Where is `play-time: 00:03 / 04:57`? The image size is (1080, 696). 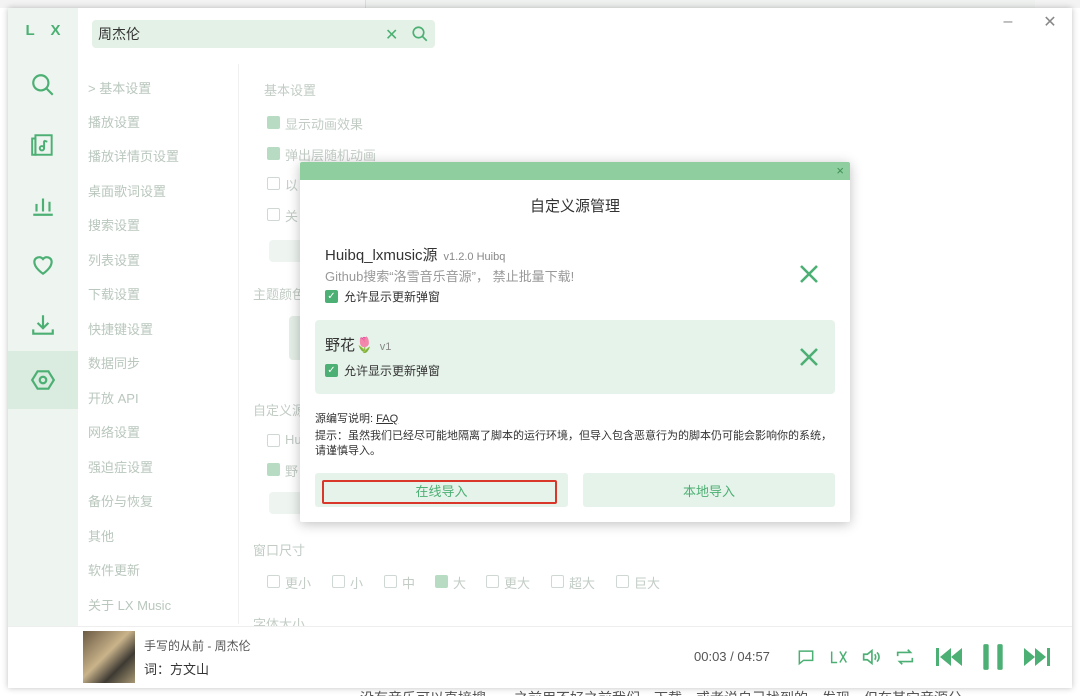 play-time: 00:03 / 04:57 is located at coordinates (732, 656).